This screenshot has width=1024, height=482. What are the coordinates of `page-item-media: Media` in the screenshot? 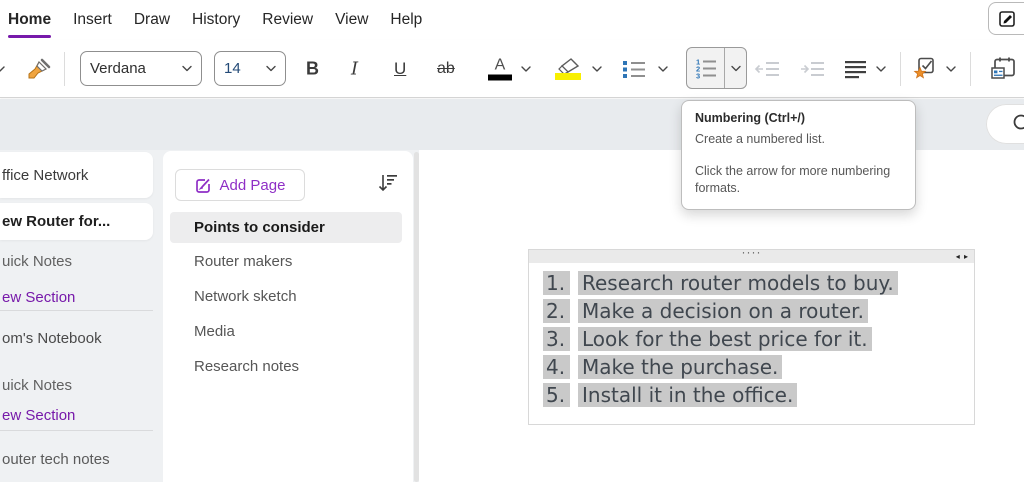 It's located at (214, 331).